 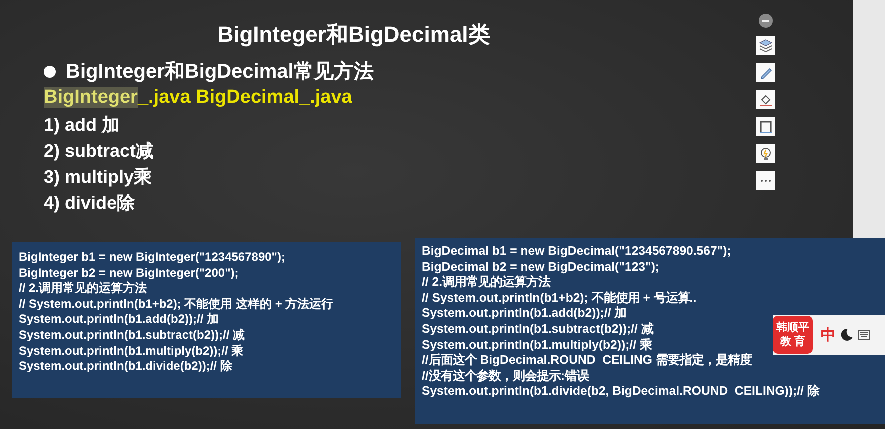 I want to click on code-line: System.out.println(b1.divide(b2, BigDecimal.ROUND_CEILING));// 除, so click(x=621, y=392).